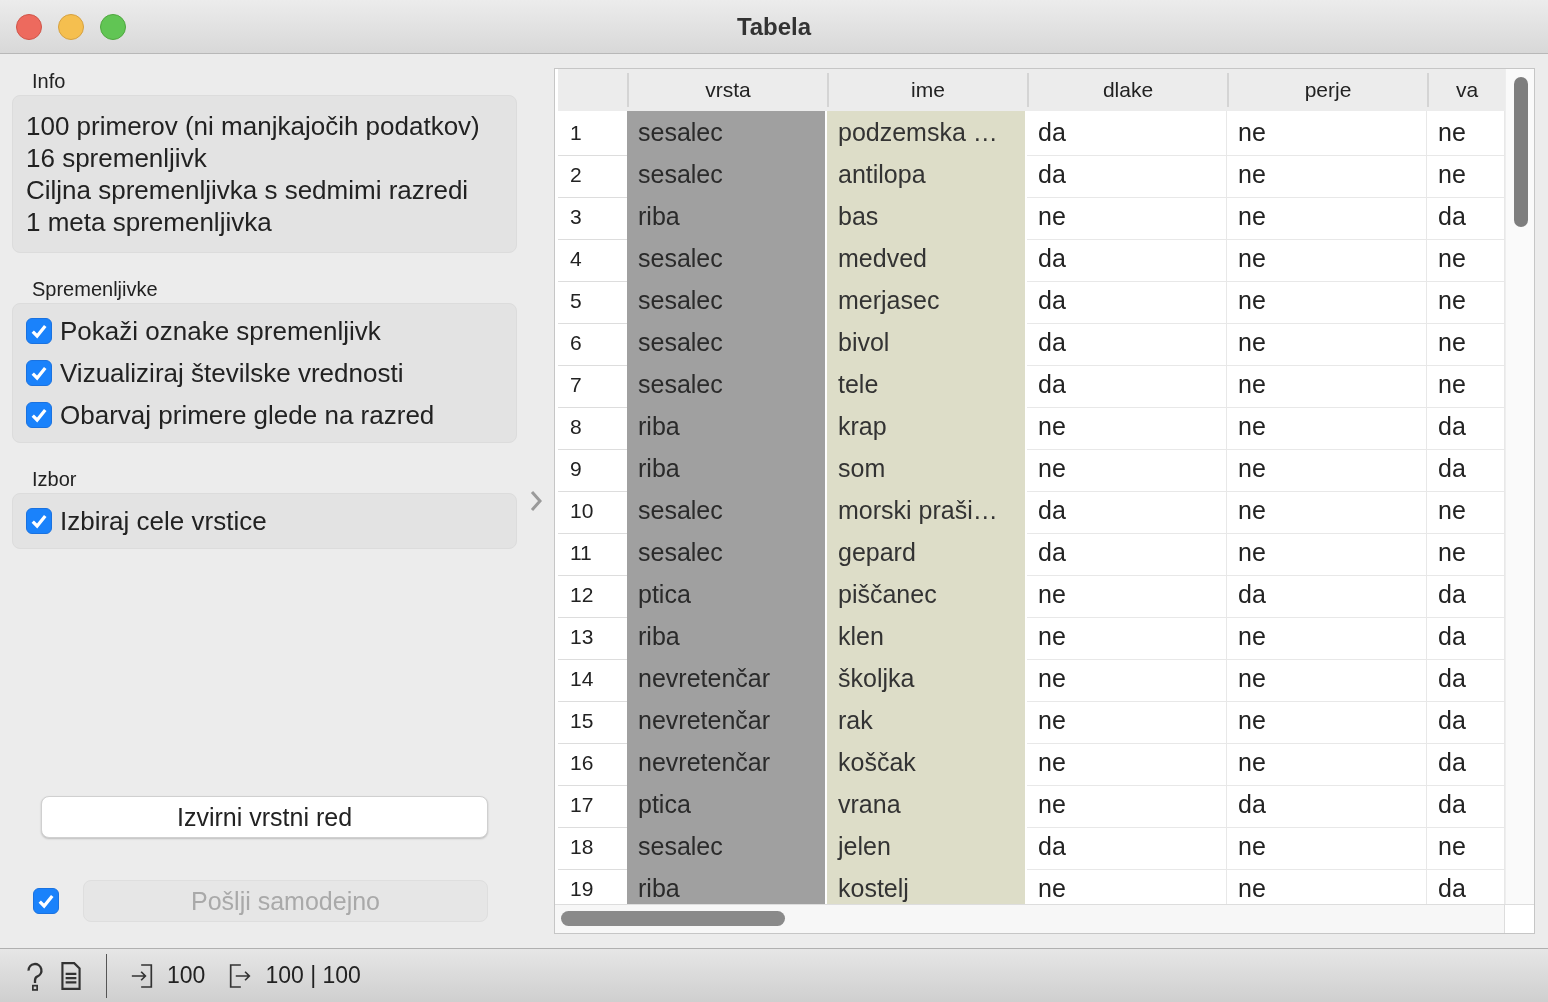 The image size is (1548, 1002). I want to click on table-cell: jelen, so click(927, 847).